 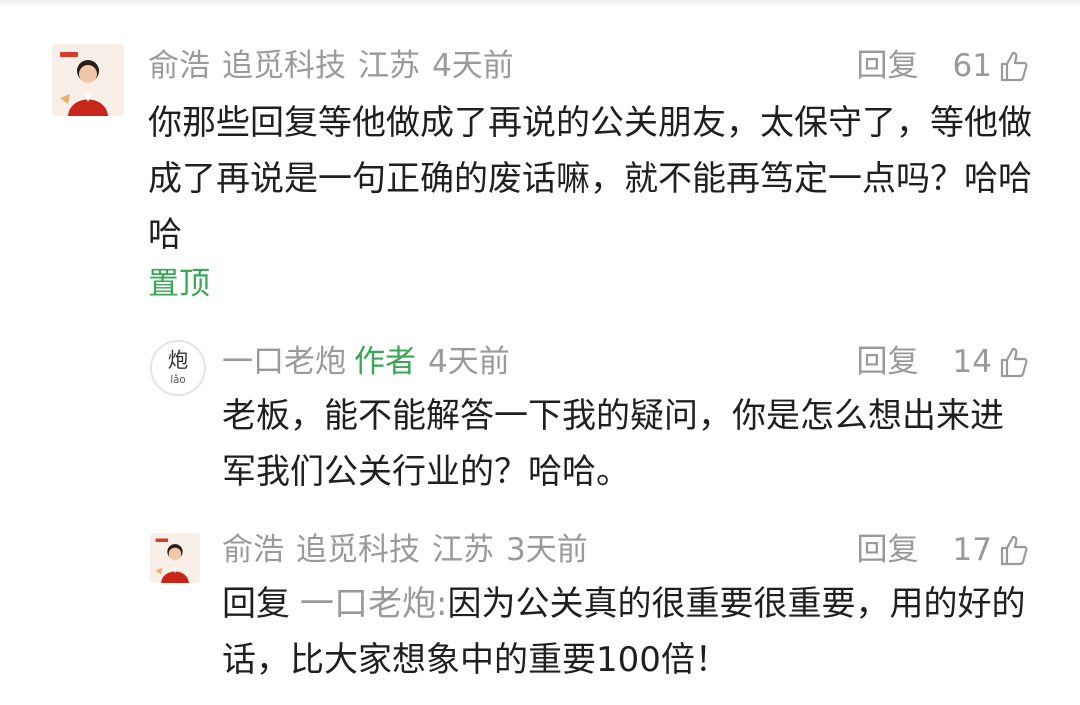 I want to click on comment-text: 回复 一口老炮:因为公关真的很重要很重要，用的好的话，比大家想象中的重要100倍！, so click(x=629, y=632).